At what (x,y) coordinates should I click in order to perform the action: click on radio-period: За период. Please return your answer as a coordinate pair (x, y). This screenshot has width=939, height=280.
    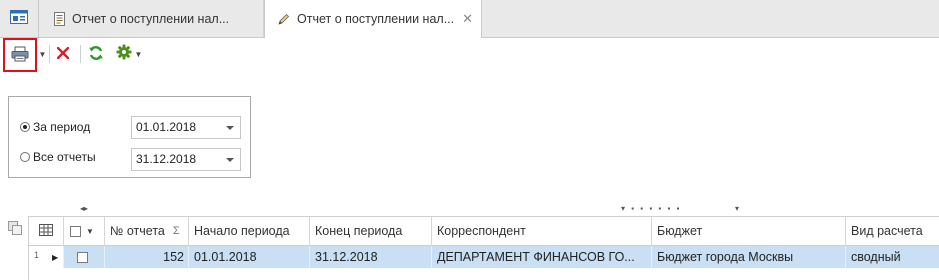
    Looking at the image, I should click on (55, 127).